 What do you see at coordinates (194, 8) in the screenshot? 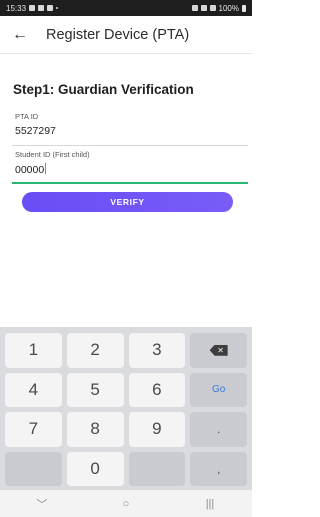
I see `alarm-icon` at bounding box center [194, 8].